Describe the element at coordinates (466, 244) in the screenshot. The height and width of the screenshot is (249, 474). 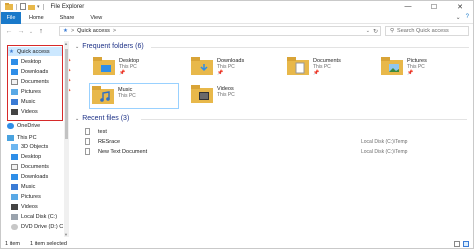
I see `large-icons-view-icon` at that location.